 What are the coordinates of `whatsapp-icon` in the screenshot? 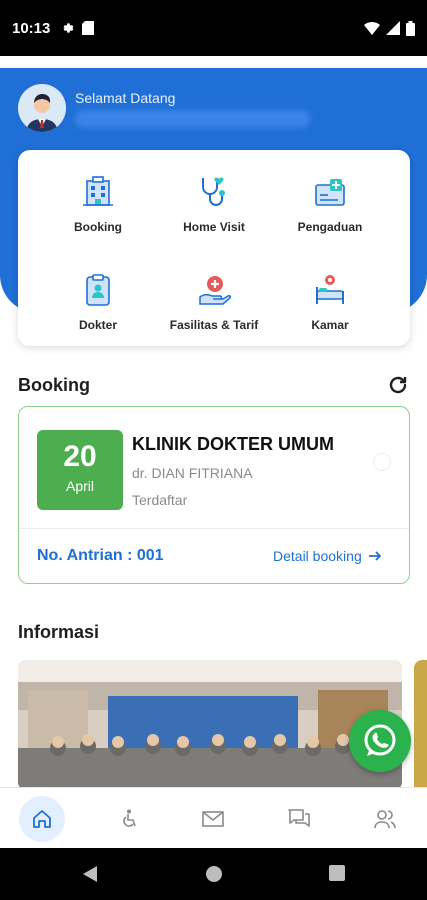 It's located at (380, 740).